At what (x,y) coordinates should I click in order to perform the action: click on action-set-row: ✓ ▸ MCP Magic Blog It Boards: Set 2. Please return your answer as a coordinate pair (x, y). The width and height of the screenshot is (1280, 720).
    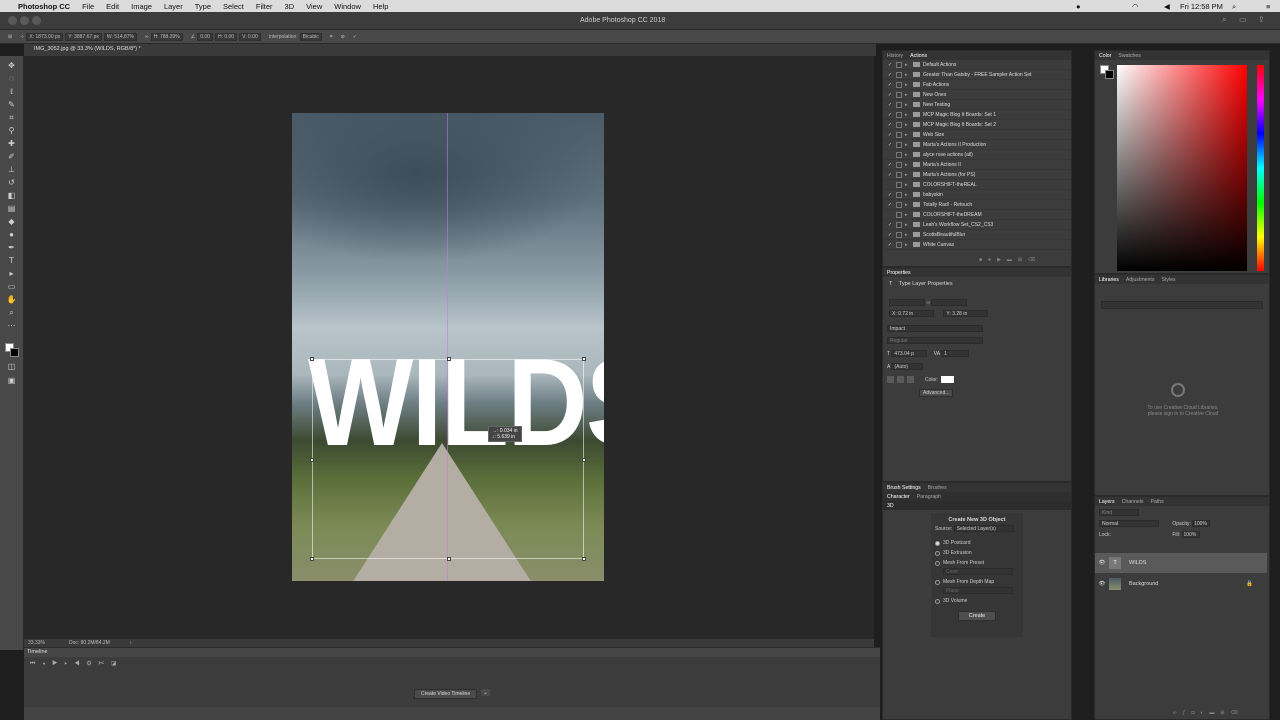
    Looking at the image, I should click on (978, 125).